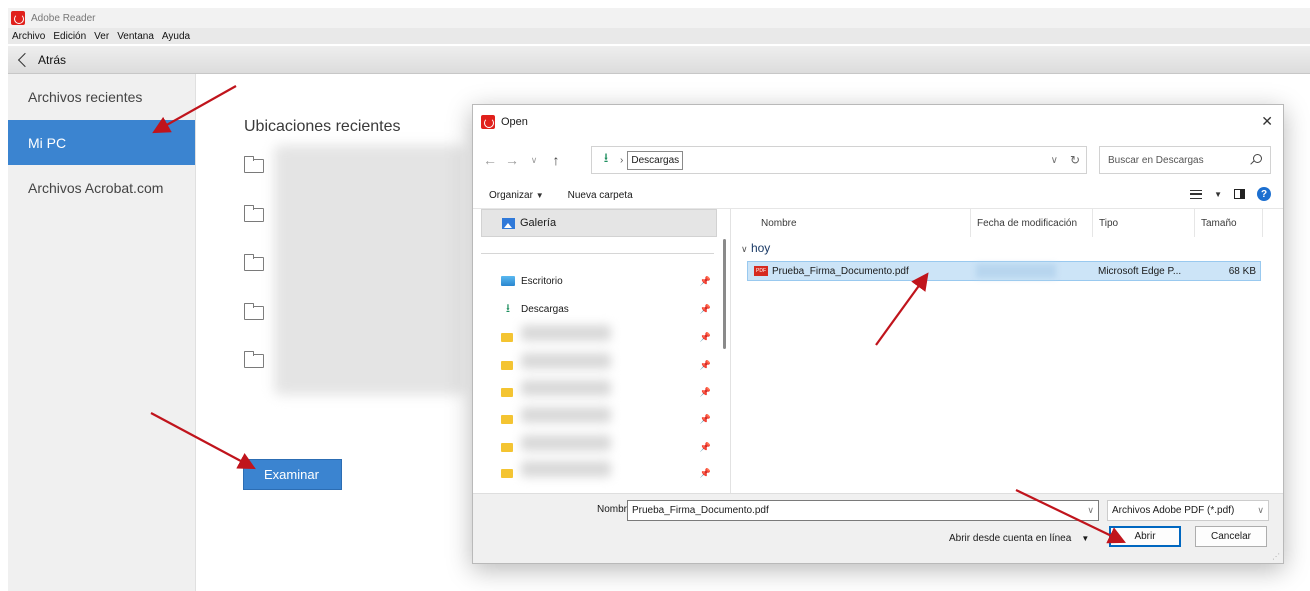 The height and width of the screenshot is (591, 1310). I want to click on search-input: Buscar en Descargas, so click(1185, 160).